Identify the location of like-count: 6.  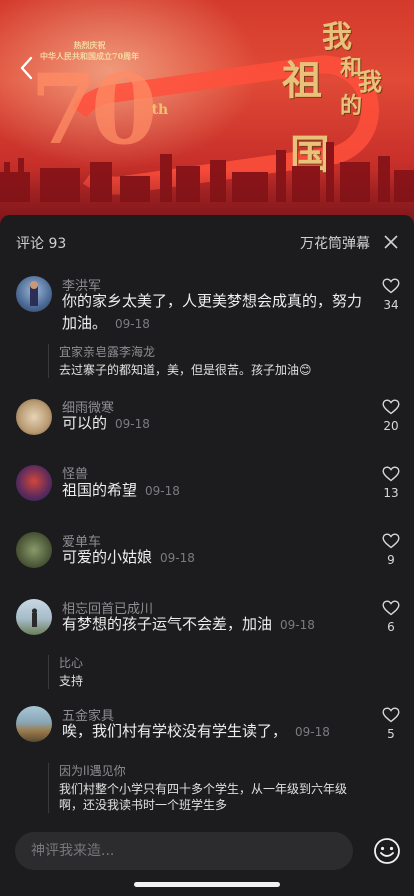
(391, 627).